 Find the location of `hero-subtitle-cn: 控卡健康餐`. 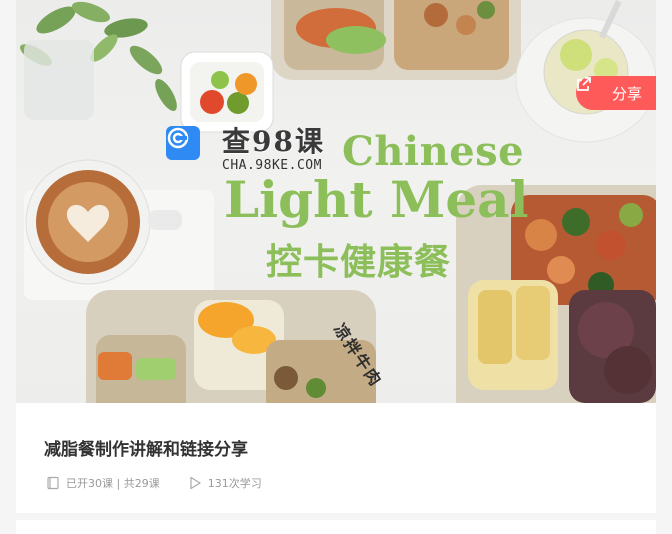

hero-subtitle-cn: 控卡健康餐 is located at coordinates (359, 262).